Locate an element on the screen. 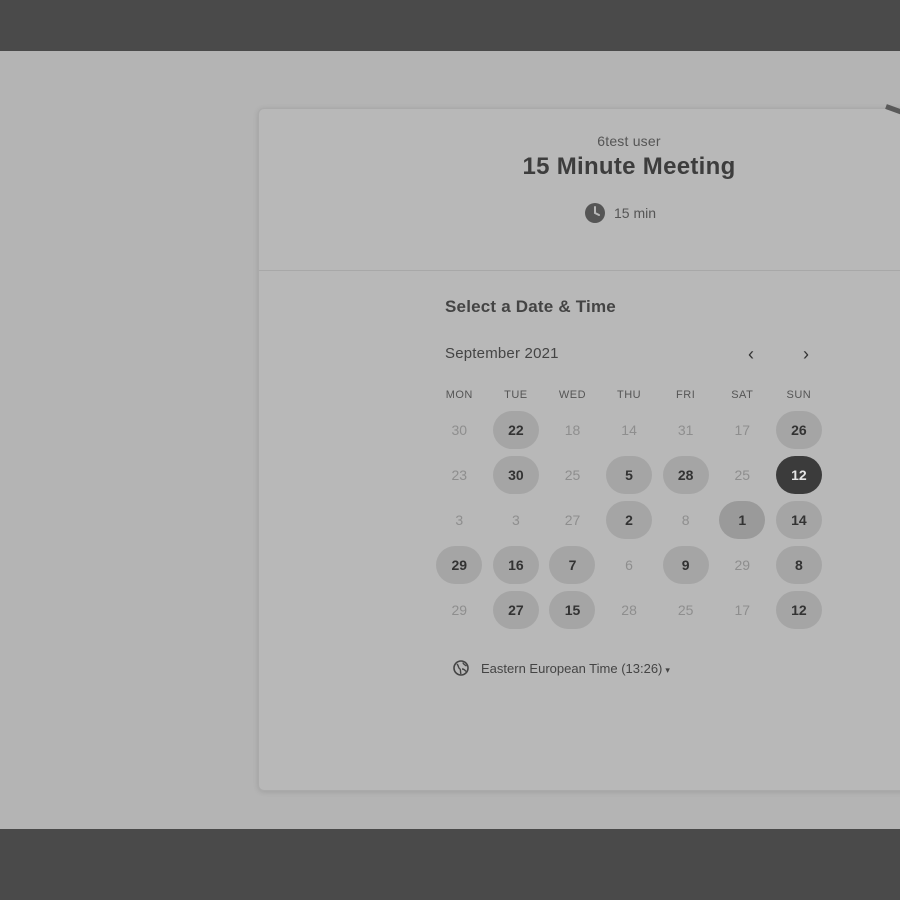 The width and height of the screenshot is (900, 900). available-day-button: 30 is located at coordinates (515, 474).